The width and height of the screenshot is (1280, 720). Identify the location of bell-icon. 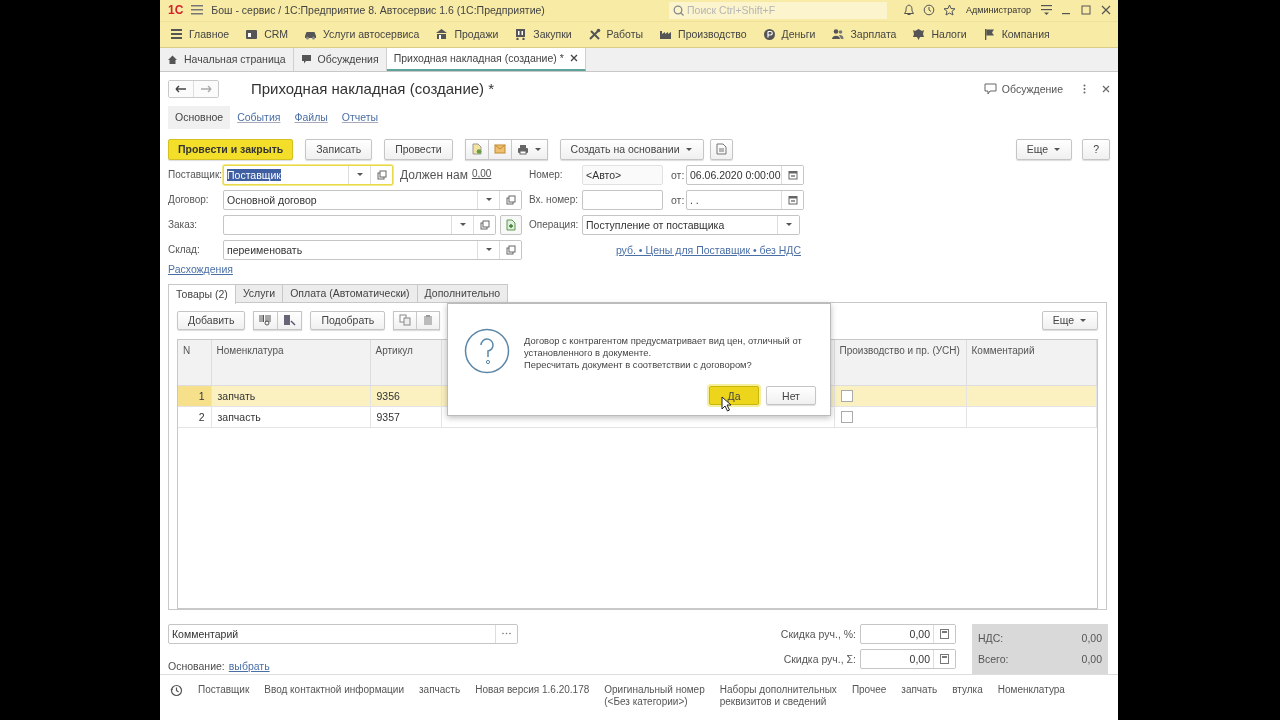
(909, 10).